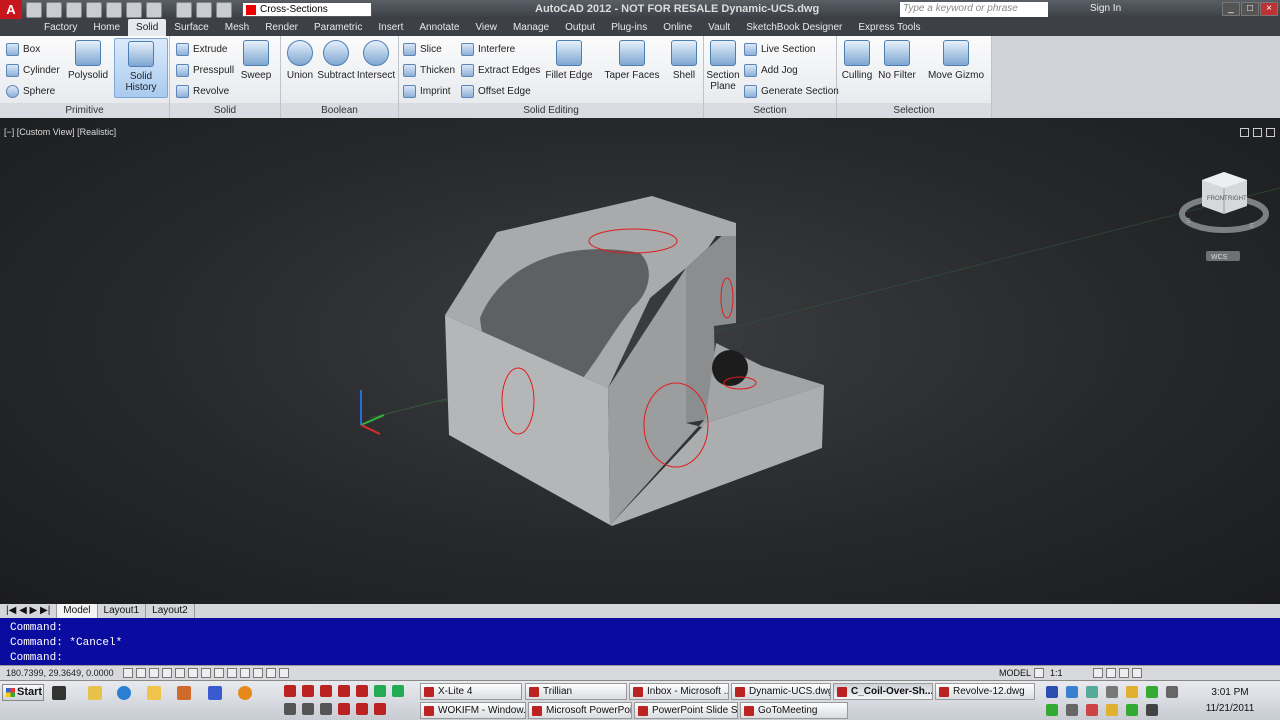  What do you see at coordinates (1052, 692) in the screenshot?
I see `shield-icon` at bounding box center [1052, 692].